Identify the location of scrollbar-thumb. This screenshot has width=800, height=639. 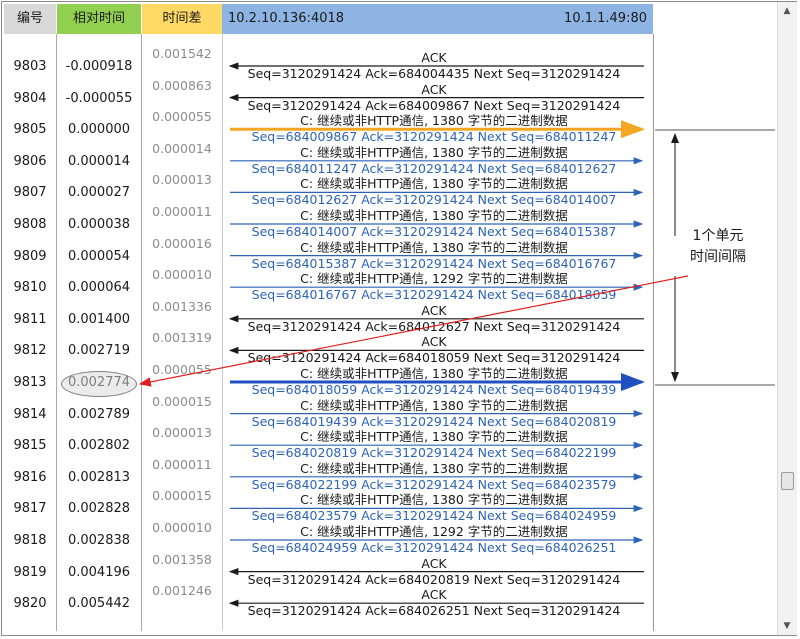
(787, 481).